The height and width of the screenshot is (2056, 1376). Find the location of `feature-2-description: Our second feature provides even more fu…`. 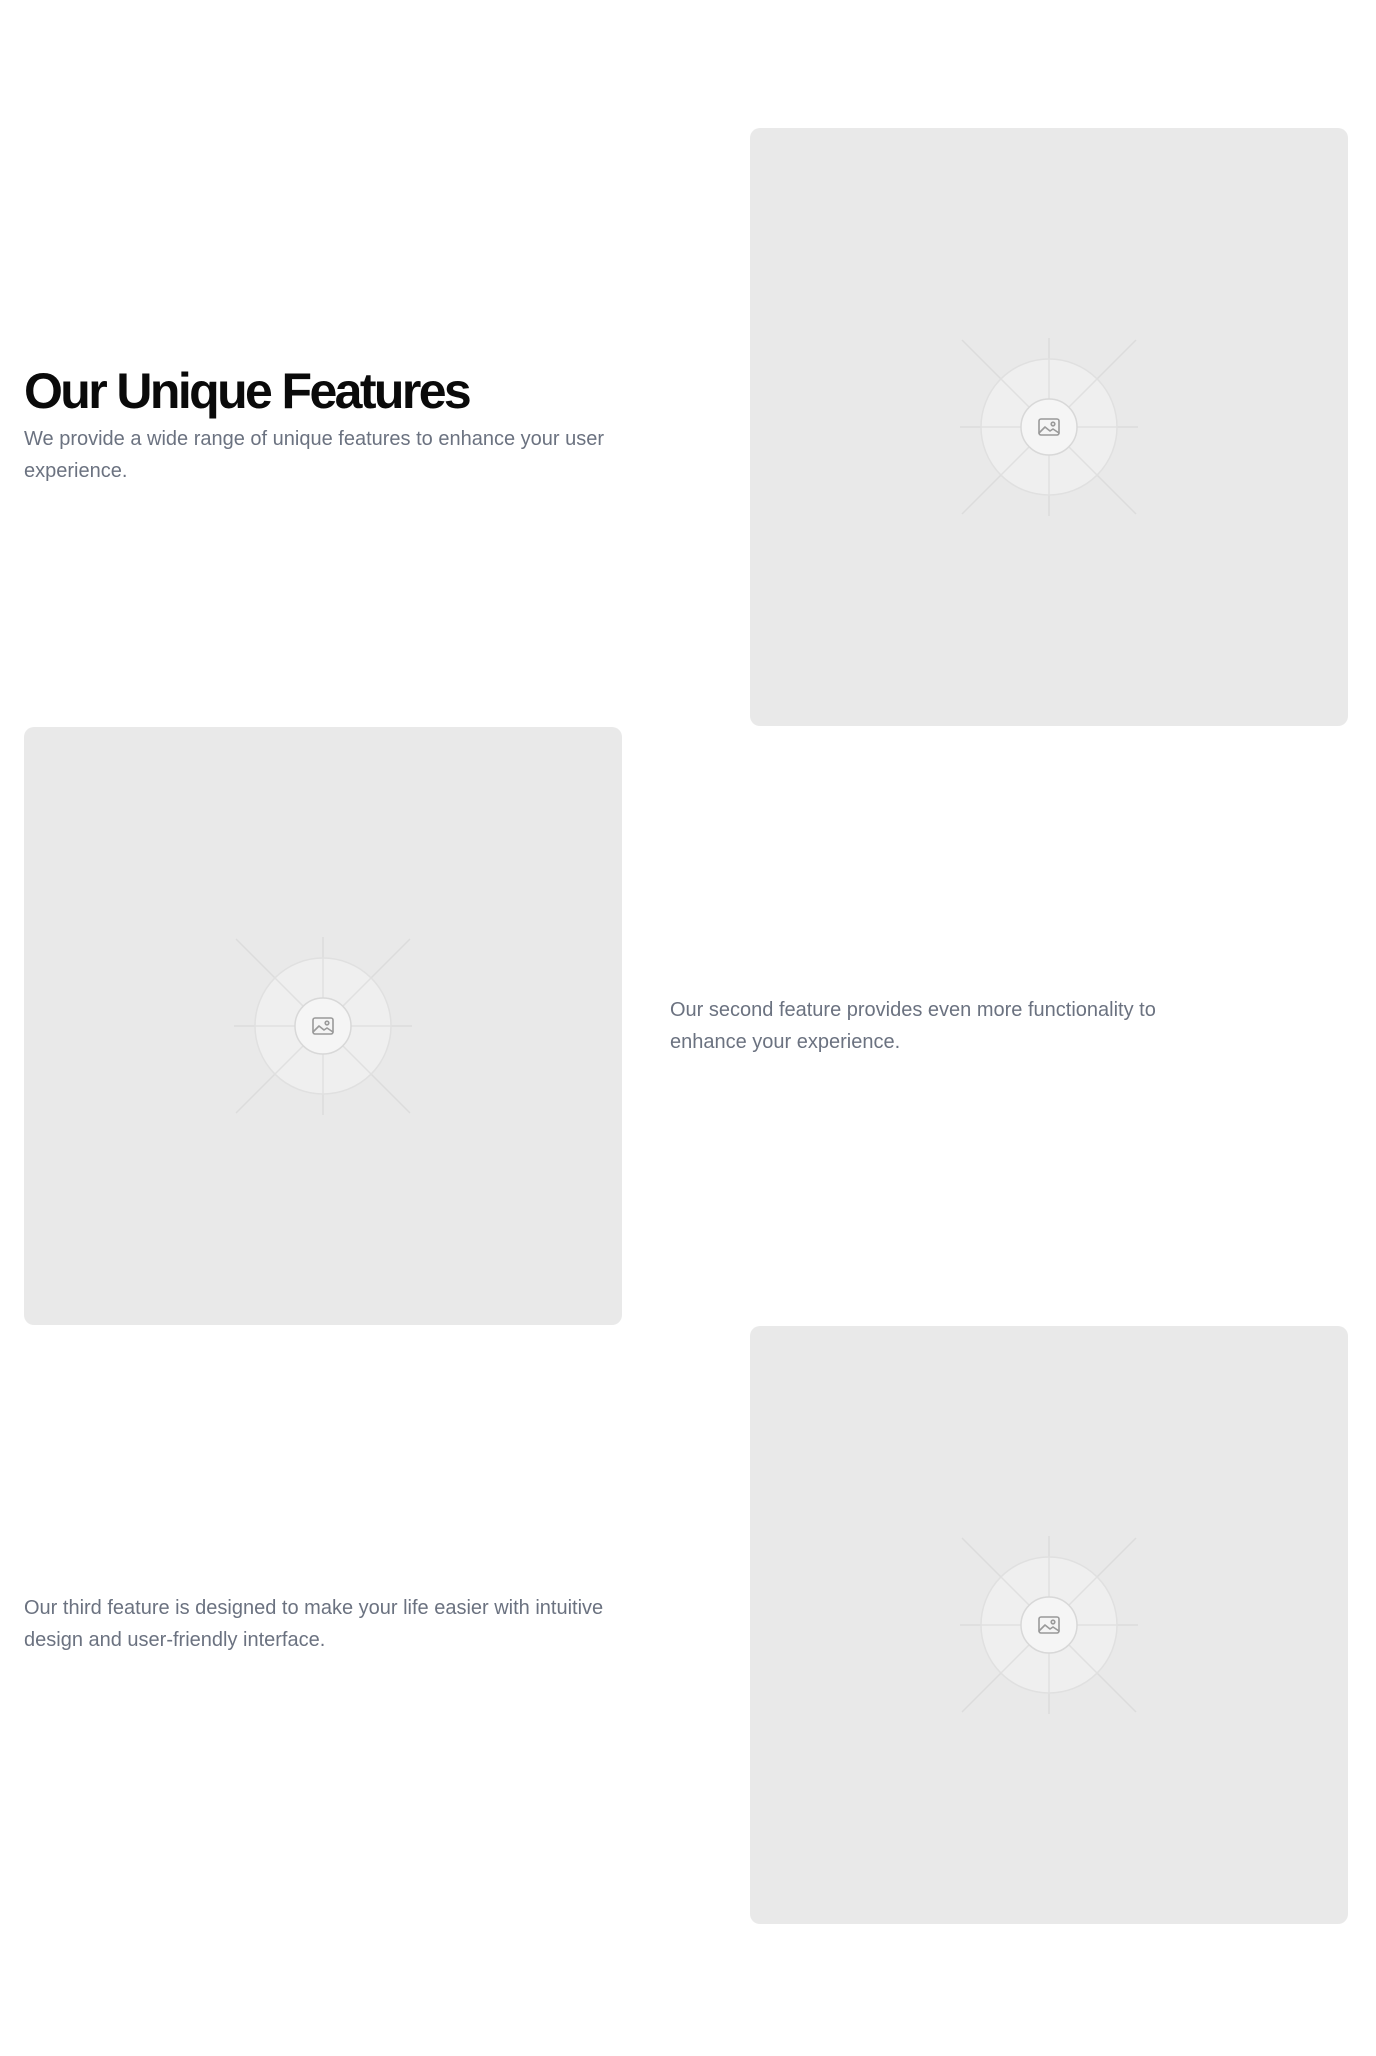

feature-2-description: Our second feature provides even more fu… is located at coordinates (913, 1026).